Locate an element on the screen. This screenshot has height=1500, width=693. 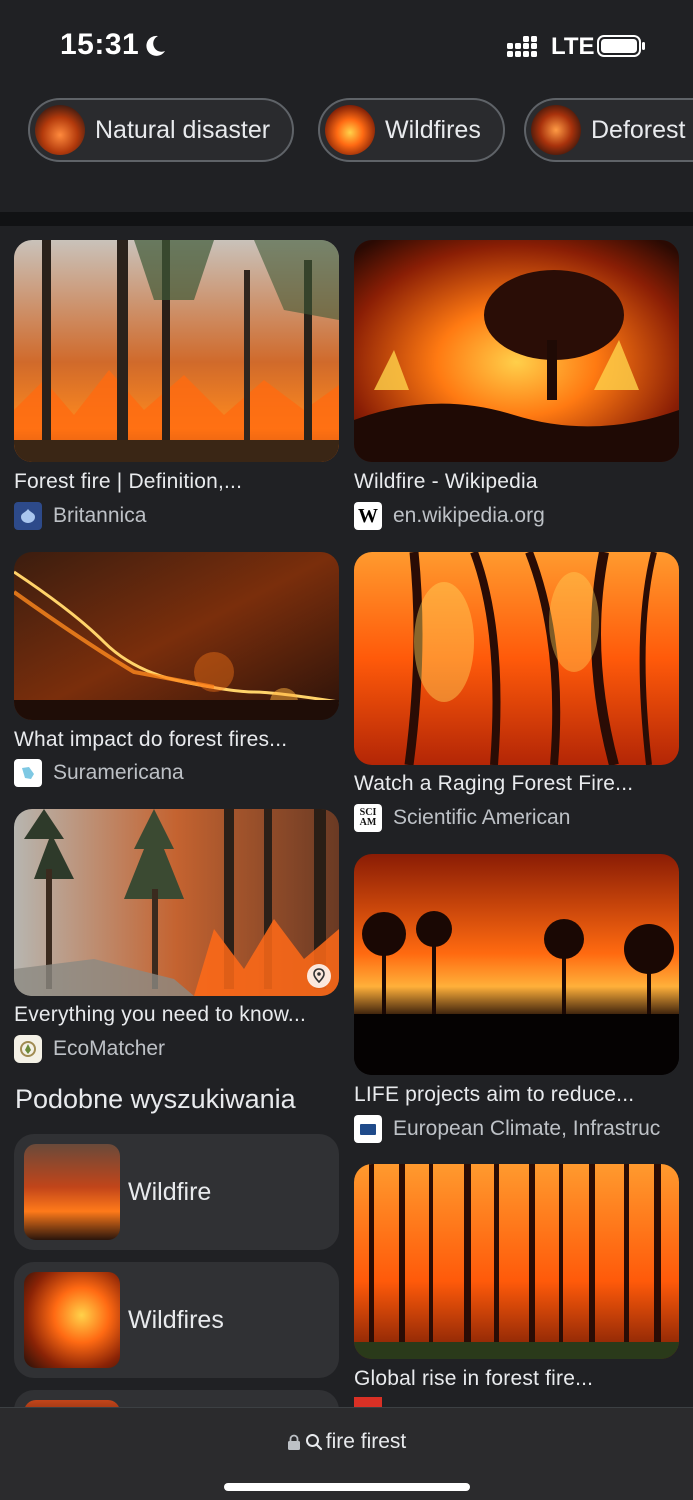
url-display: fire firest is located at coordinates (346, 1442).